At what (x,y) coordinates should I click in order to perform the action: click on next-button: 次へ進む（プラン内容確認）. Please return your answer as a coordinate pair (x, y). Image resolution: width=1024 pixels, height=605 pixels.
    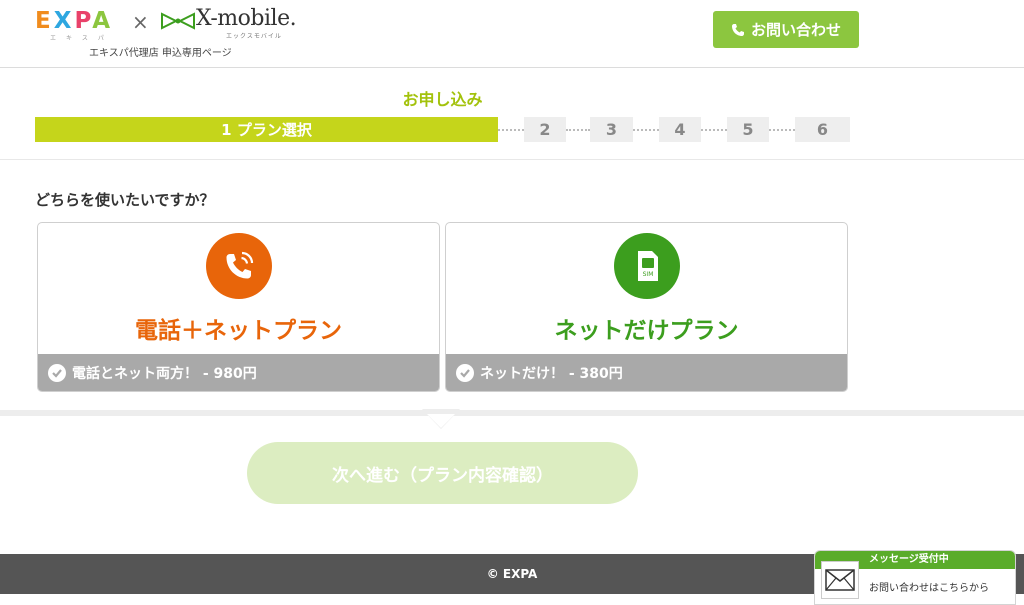
    Looking at the image, I should click on (442, 473).